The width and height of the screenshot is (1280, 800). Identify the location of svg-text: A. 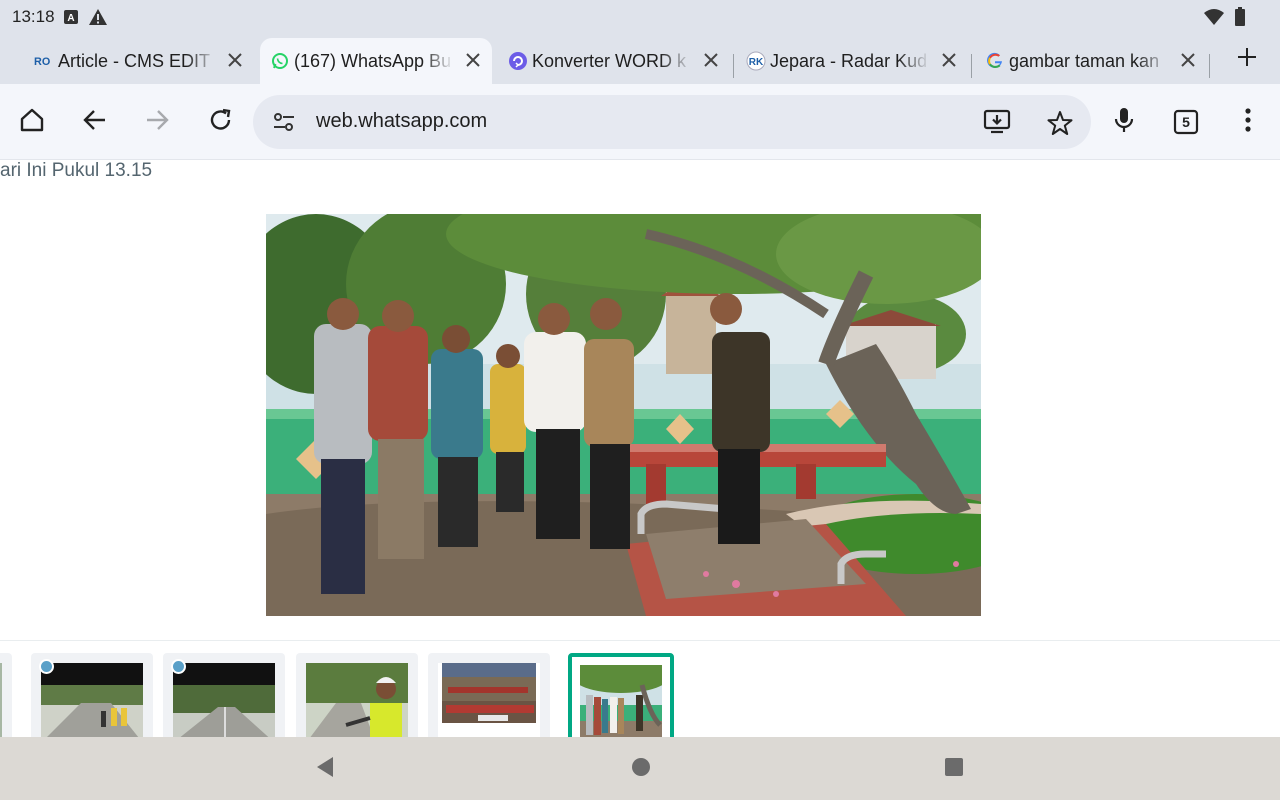
(70, 18).